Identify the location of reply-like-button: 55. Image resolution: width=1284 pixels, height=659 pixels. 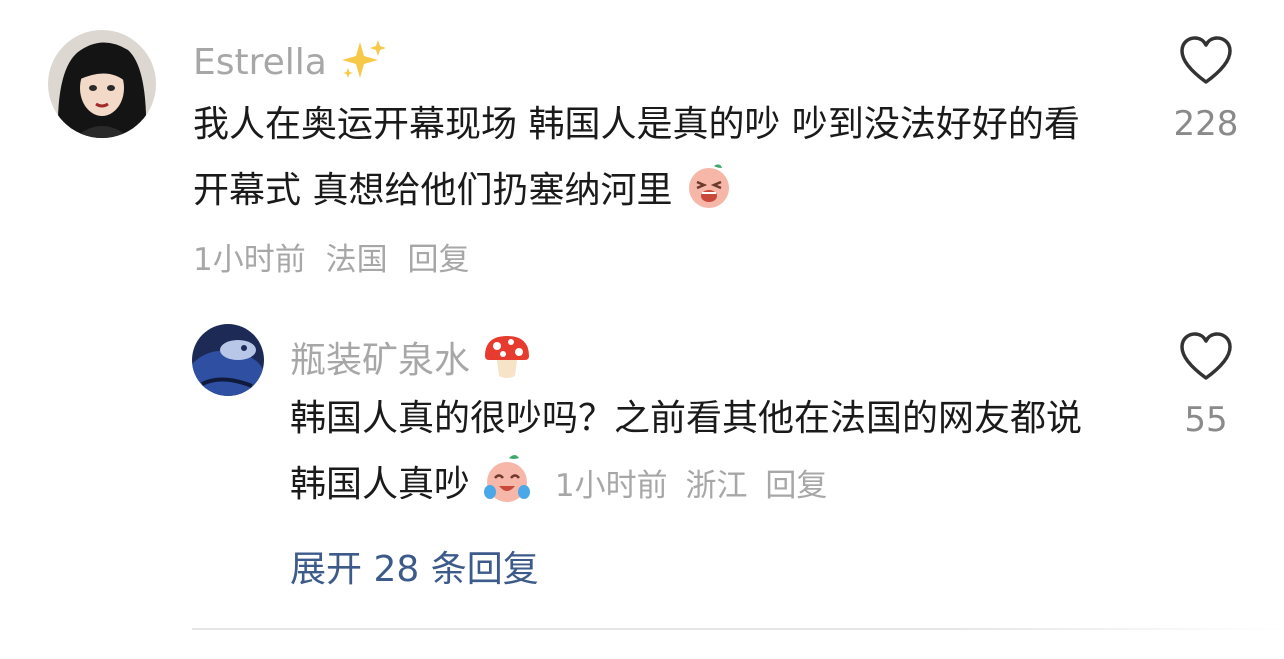
(1206, 387).